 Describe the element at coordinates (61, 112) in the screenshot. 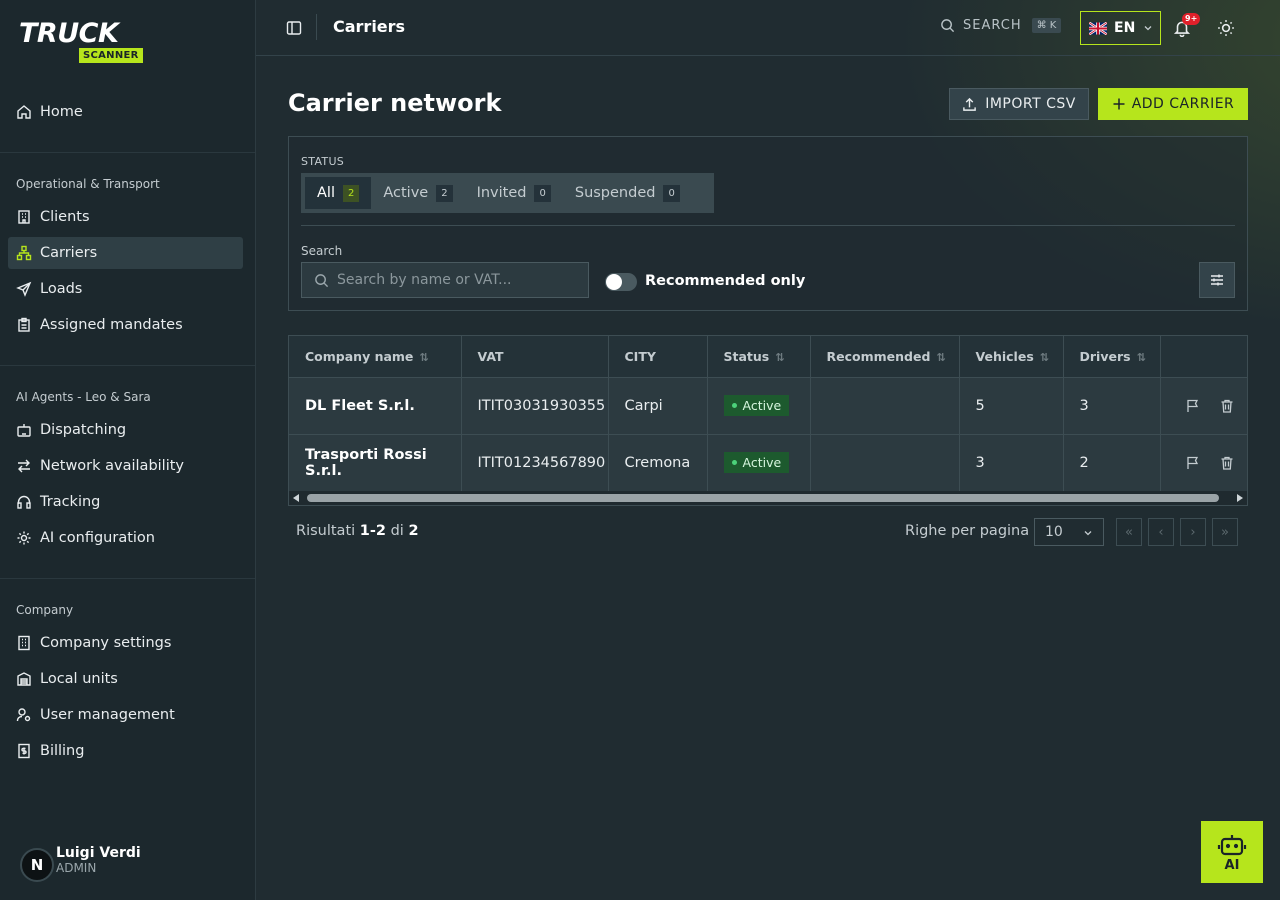

I see `sidebar-item-label: Home` at that location.